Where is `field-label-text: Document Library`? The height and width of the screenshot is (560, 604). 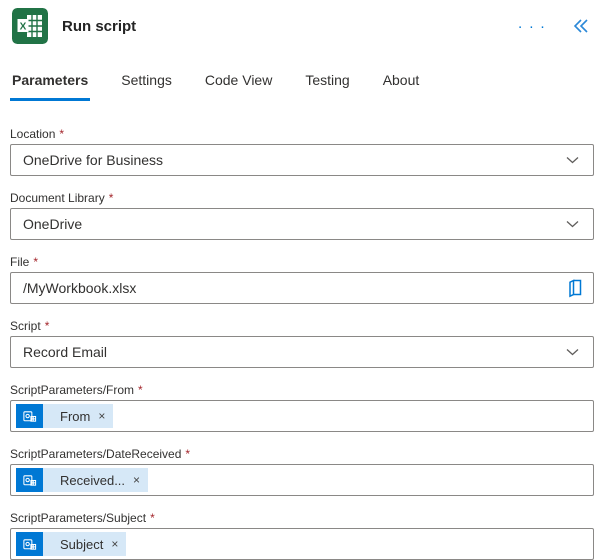 field-label-text: Document Library is located at coordinates (57, 198).